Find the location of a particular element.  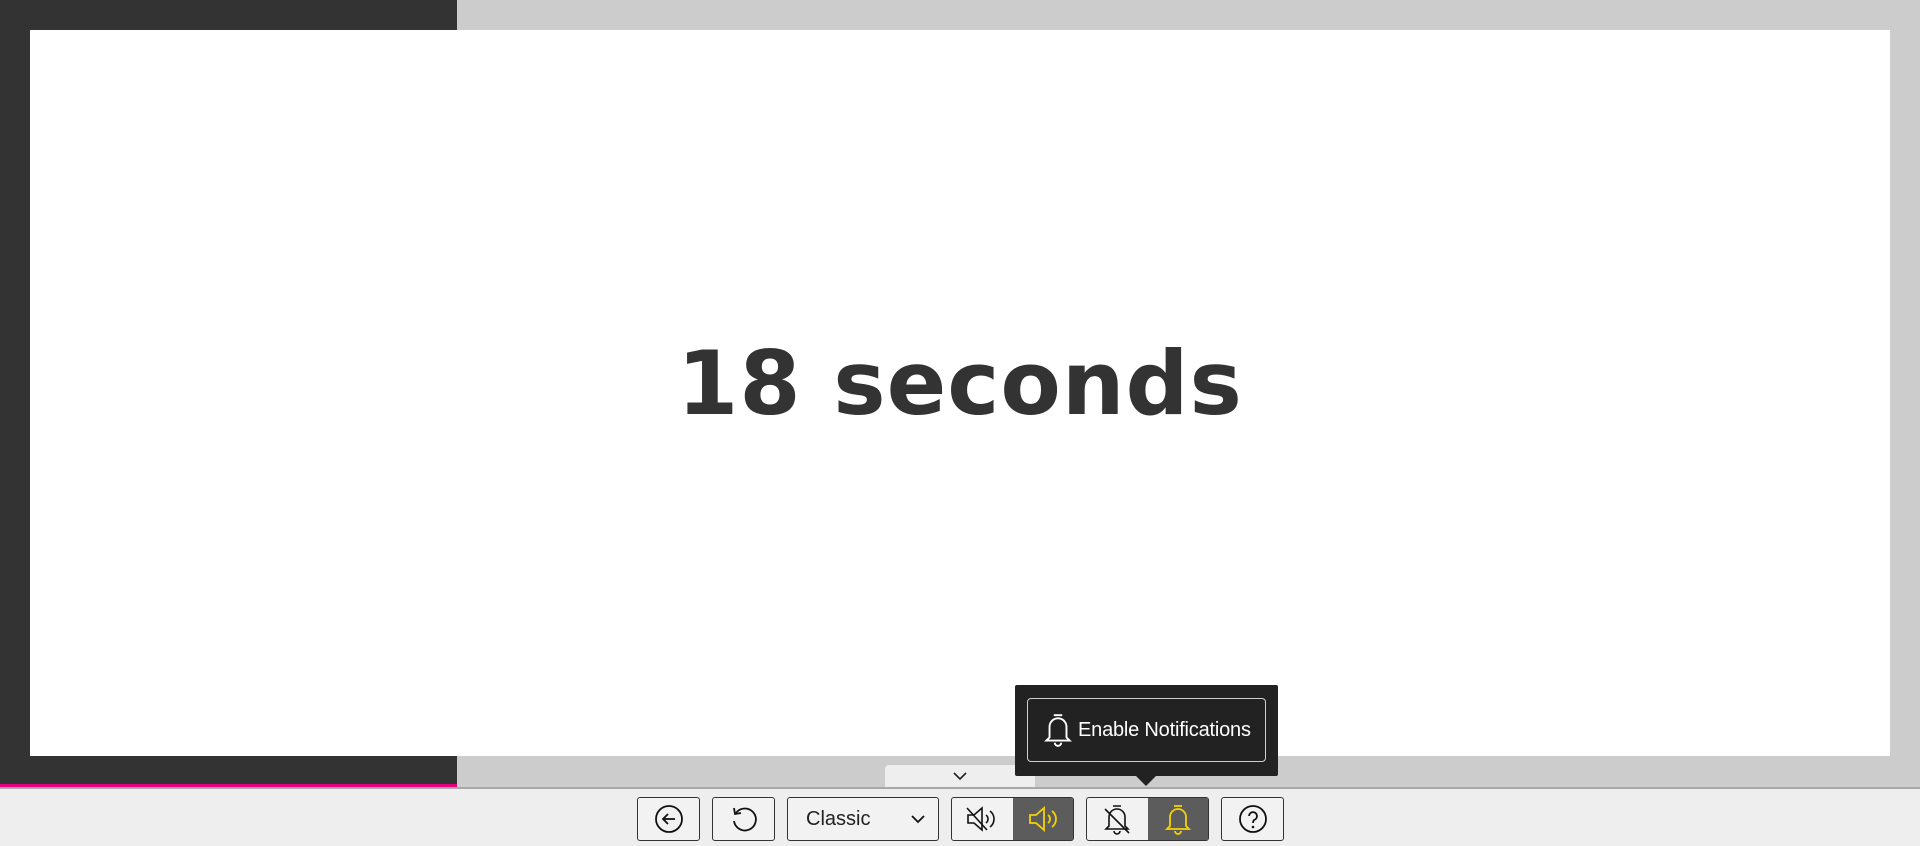

notification-toggle-group is located at coordinates (1147, 819).